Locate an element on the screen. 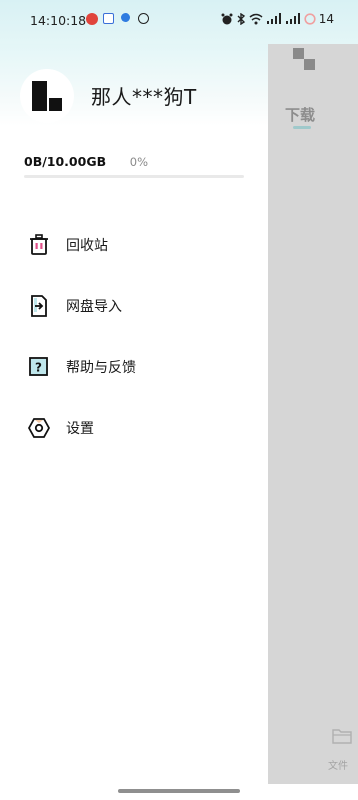  alarm-icon is located at coordinates (227, 19).